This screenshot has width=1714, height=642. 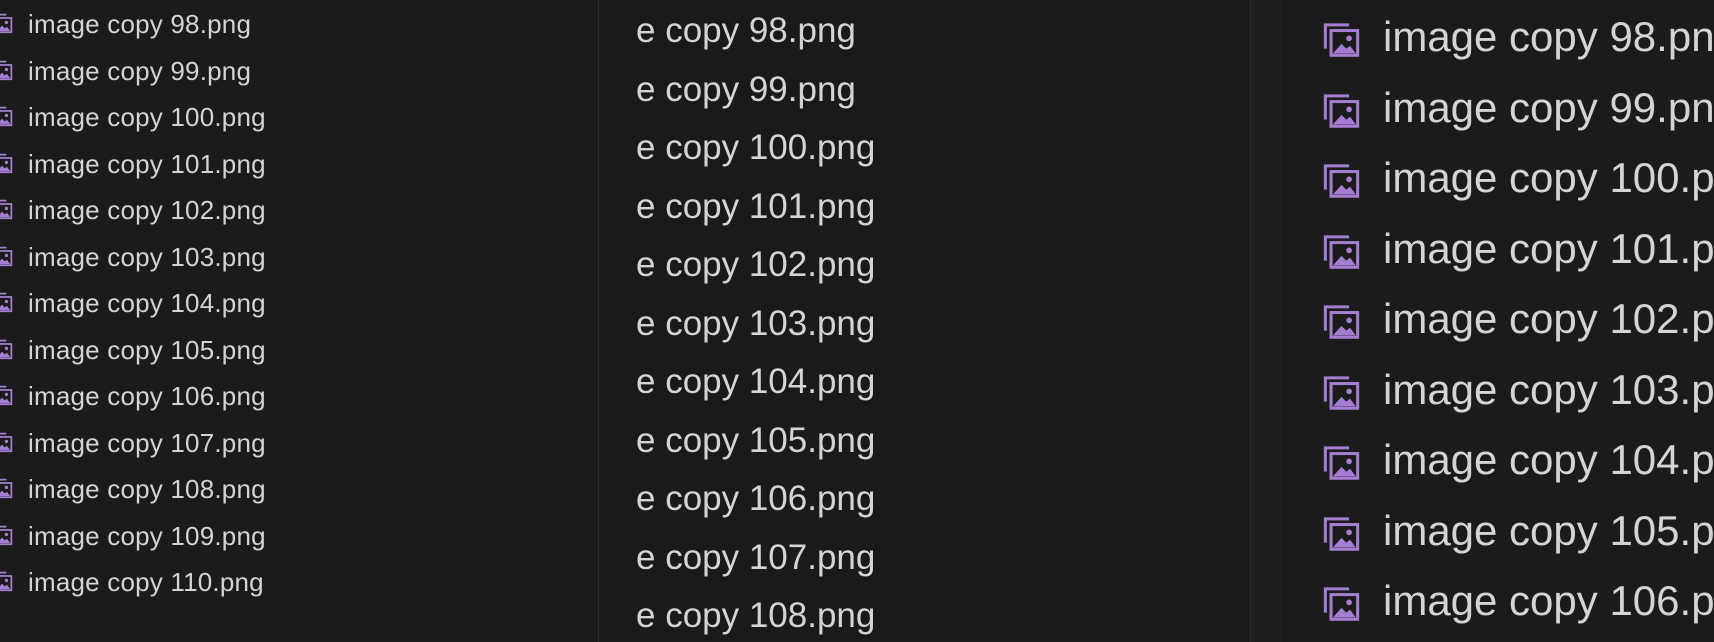 What do you see at coordinates (756, 206) in the screenshot?
I see `file-name-label: e copy 101.png` at bounding box center [756, 206].